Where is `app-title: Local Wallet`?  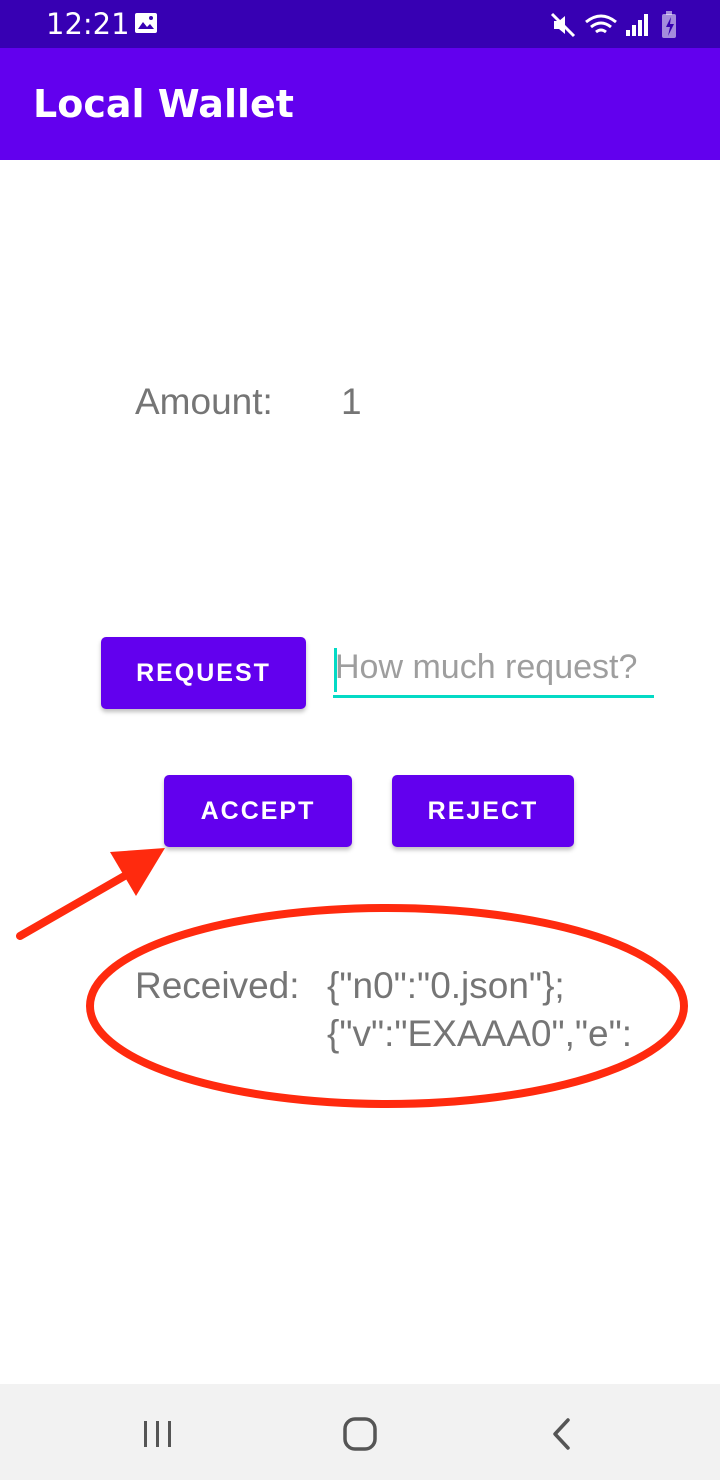 app-title: Local Wallet is located at coordinates (163, 104).